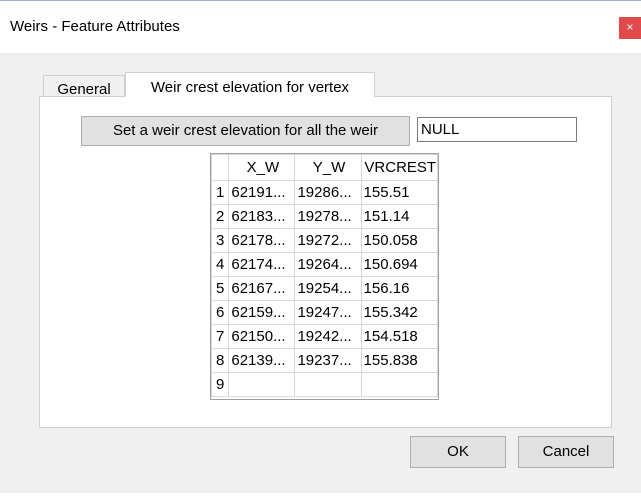 This screenshot has height=501, width=641. Describe the element at coordinates (220, 384) in the screenshot. I see `row-number: 9` at that location.